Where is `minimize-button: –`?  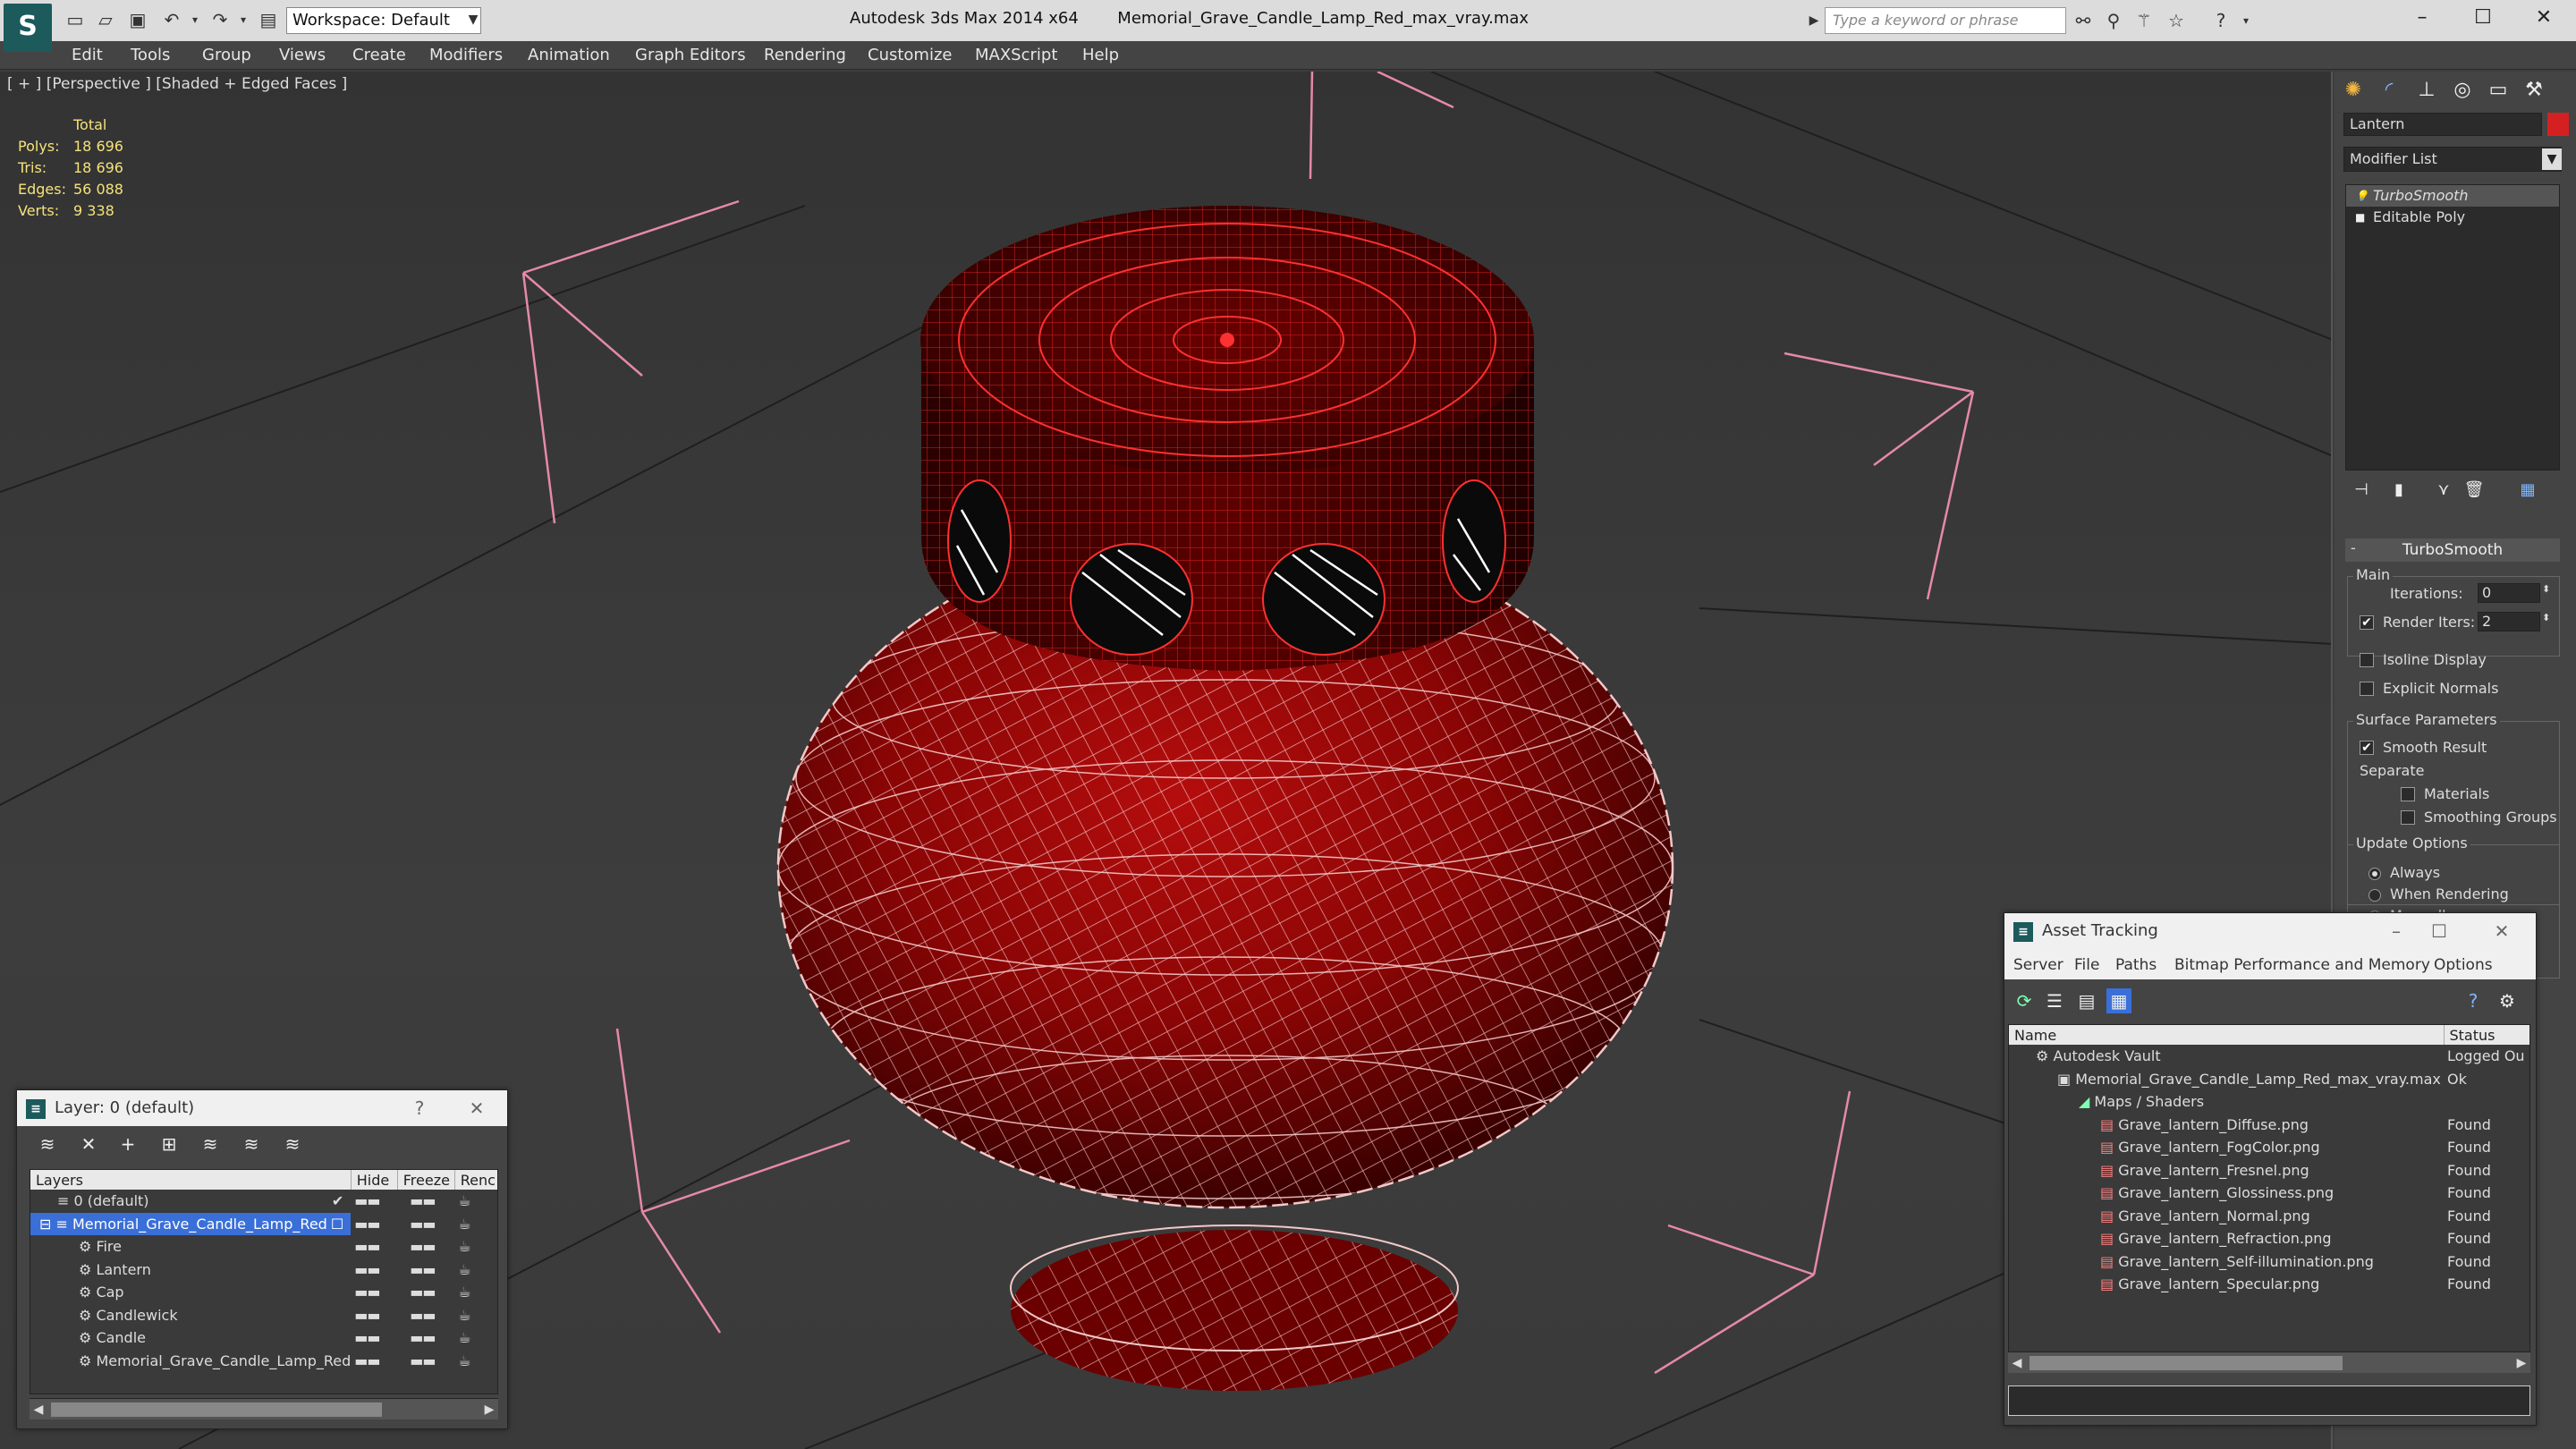
minimize-button: – is located at coordinates (2422, 18).